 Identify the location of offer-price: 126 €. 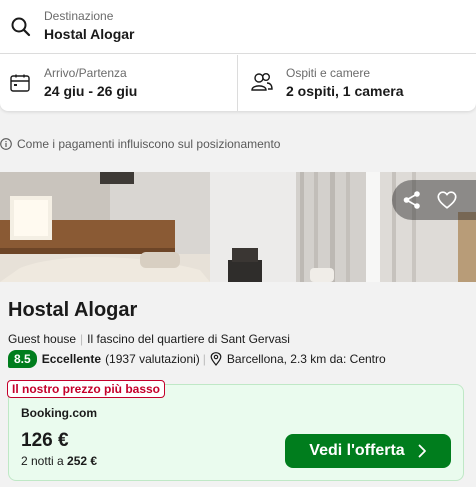
(45, 440).